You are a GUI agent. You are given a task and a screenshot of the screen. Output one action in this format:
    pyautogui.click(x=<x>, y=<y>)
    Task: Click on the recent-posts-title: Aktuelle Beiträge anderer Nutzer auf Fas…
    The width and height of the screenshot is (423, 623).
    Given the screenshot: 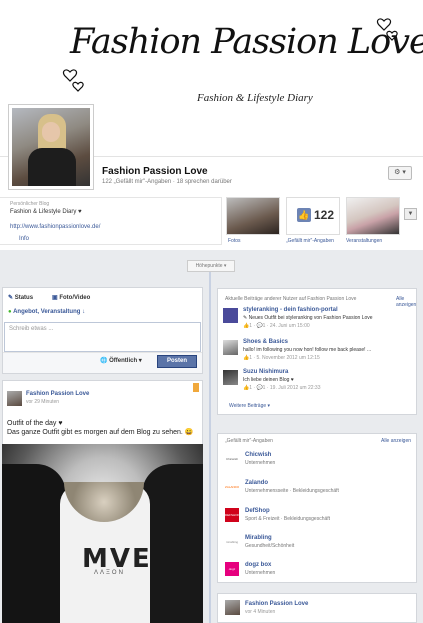 What is the action you would take?
    pyautogui.click(x=291, y=299)
    